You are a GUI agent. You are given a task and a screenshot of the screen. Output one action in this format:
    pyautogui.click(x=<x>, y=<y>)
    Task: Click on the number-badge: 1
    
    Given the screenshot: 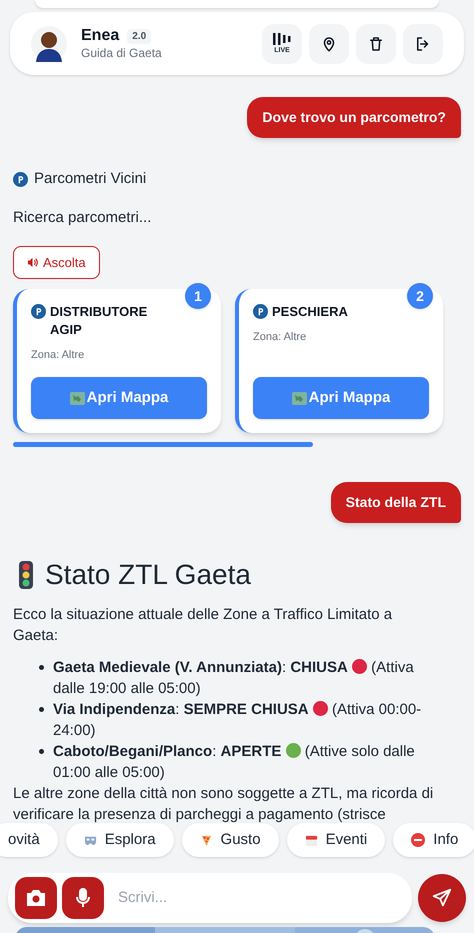 What is the action you would take?
    pyautogui.click(x=198, y=296)
    